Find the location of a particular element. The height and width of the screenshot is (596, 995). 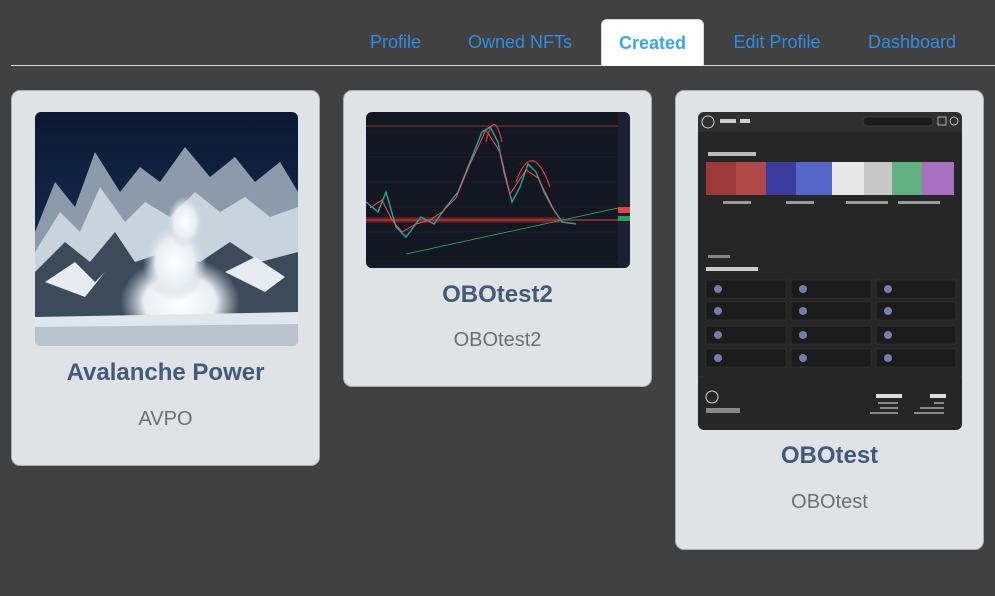

nft-symbol: OBOtest is located at coordinates (829, 502).